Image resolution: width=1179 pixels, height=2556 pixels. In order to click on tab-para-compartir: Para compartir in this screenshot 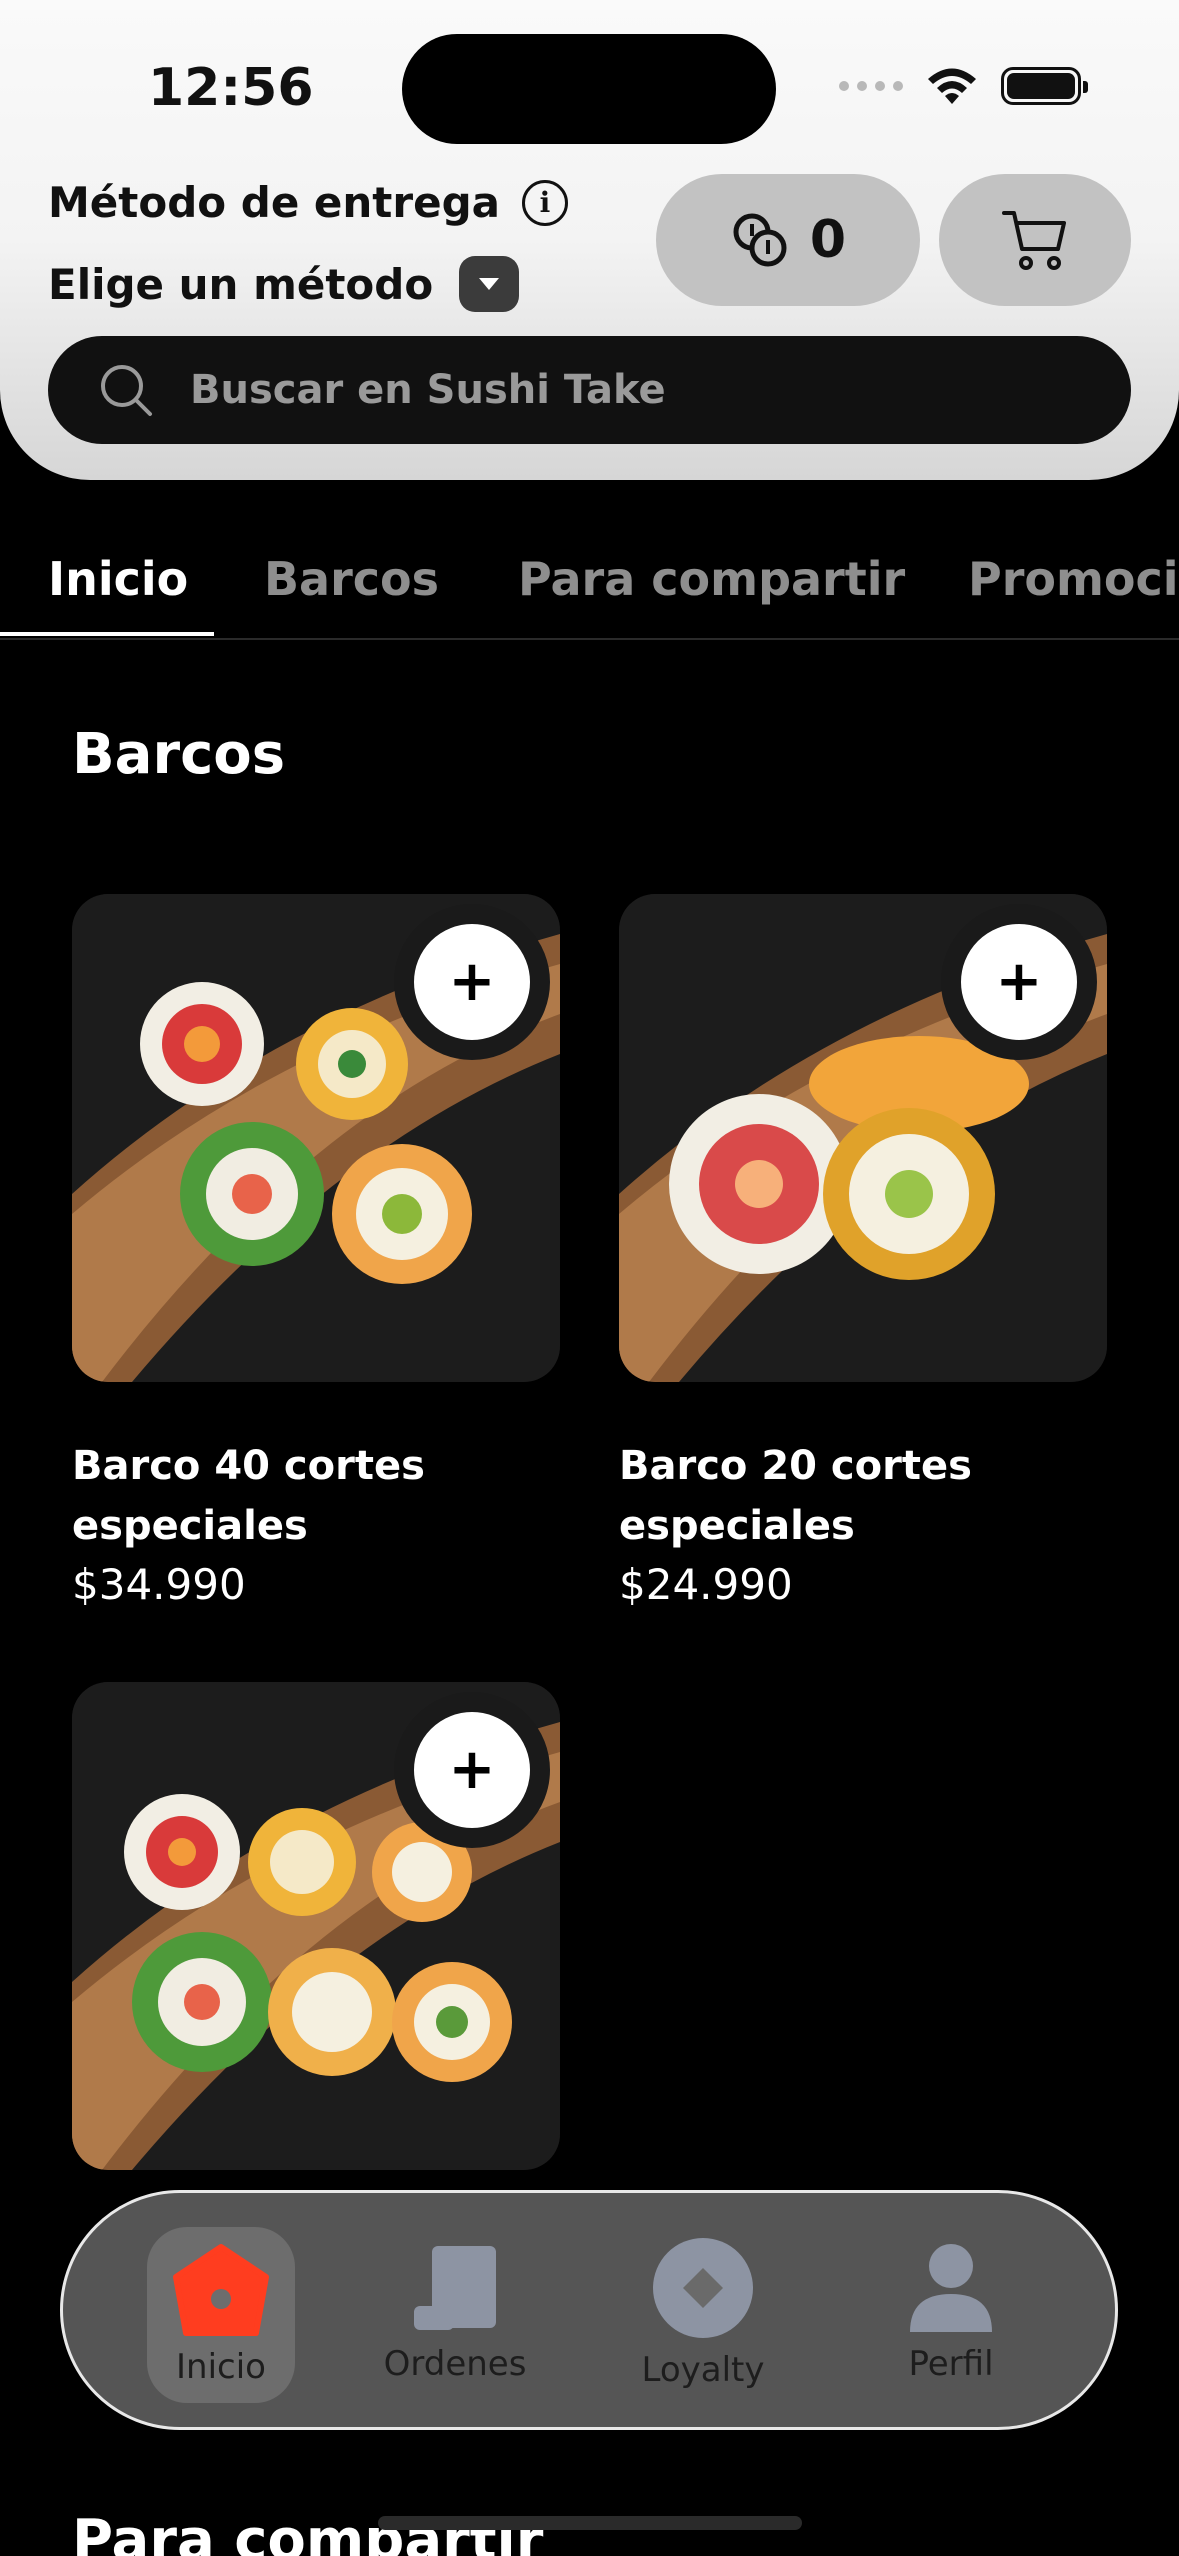, I will do `click(711, 579)`.